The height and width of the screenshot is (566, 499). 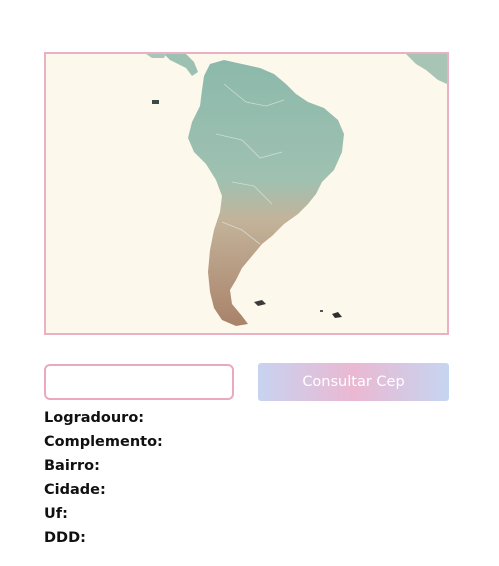 What do you see at coordinates (56, 514) in the screenshot?
I see `uf-label: Uf:` at bounding box center [56, 514].